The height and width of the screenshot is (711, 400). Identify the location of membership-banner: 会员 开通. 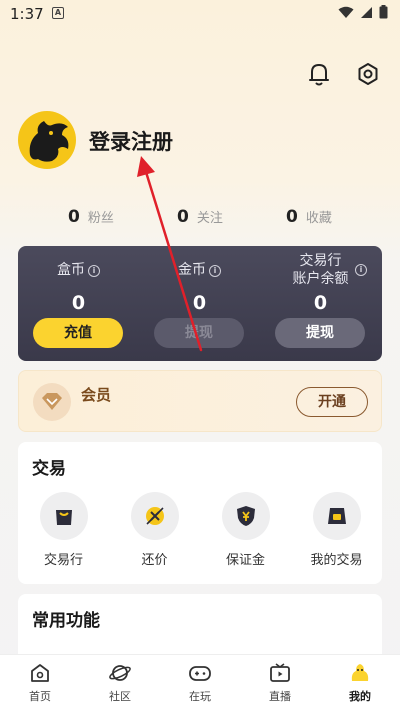
(200, 401).